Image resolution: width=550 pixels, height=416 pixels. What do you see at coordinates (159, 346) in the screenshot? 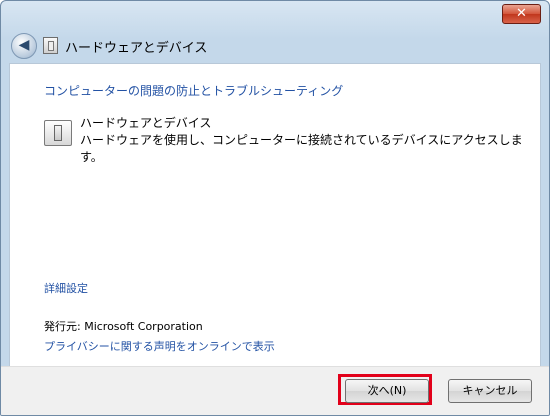
I see `privacy-statement-link: プライバシーに関する声明をオンラインで表示` at bounding box center [159, 346].